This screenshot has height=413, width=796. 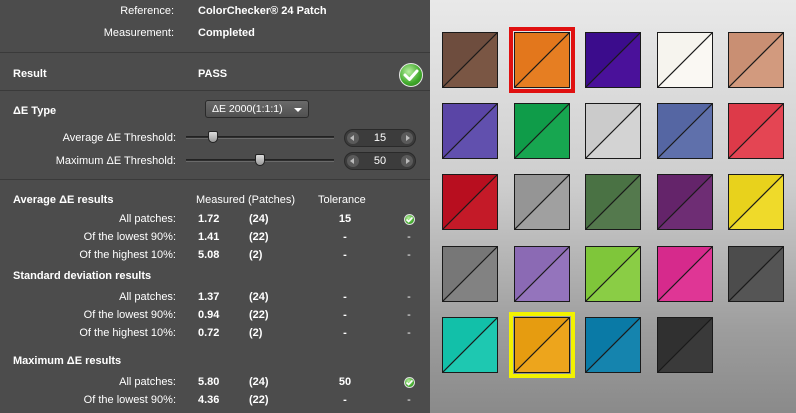 I want to click on section-title: Average ΔE results, so click(x=63, y=200).